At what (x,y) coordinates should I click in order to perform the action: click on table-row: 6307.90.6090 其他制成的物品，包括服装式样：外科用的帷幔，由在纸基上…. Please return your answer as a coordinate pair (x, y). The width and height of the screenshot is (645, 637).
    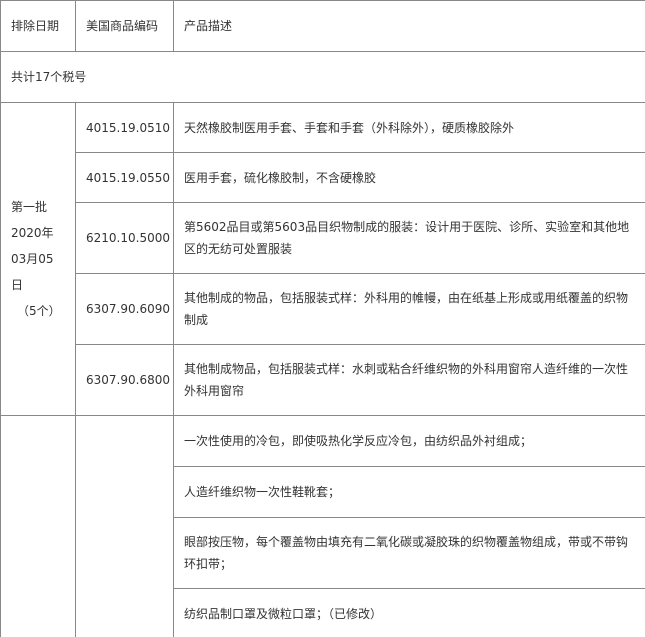
    Looking at the image, I should click on (323, 309).